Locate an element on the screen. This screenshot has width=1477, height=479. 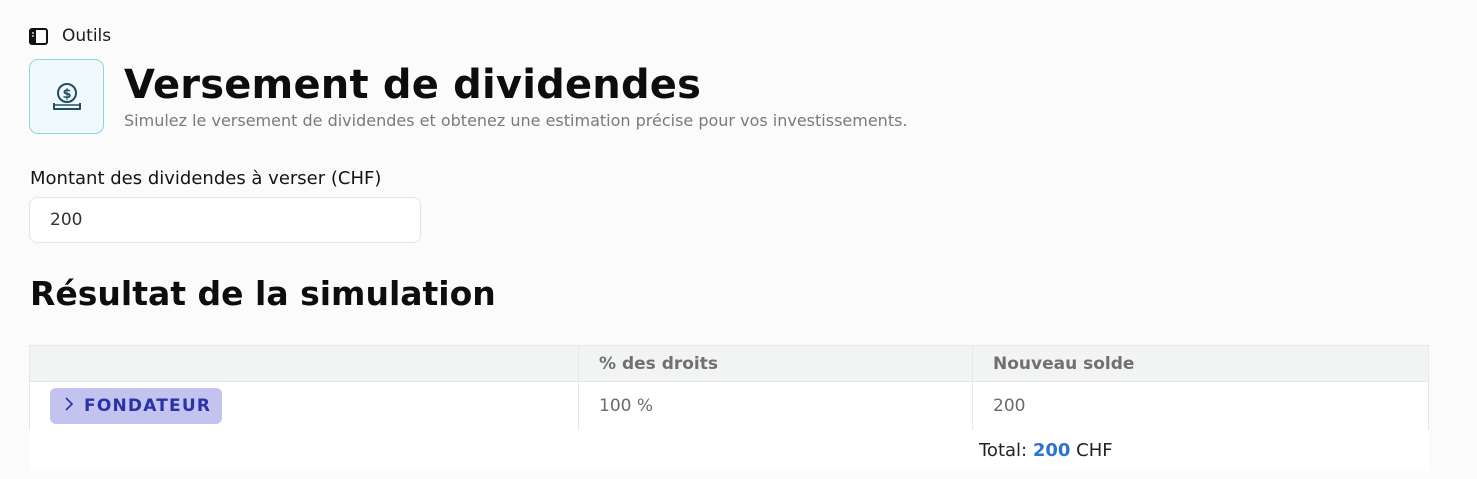
chevron-right-icon is located at coordinates (69, 406).